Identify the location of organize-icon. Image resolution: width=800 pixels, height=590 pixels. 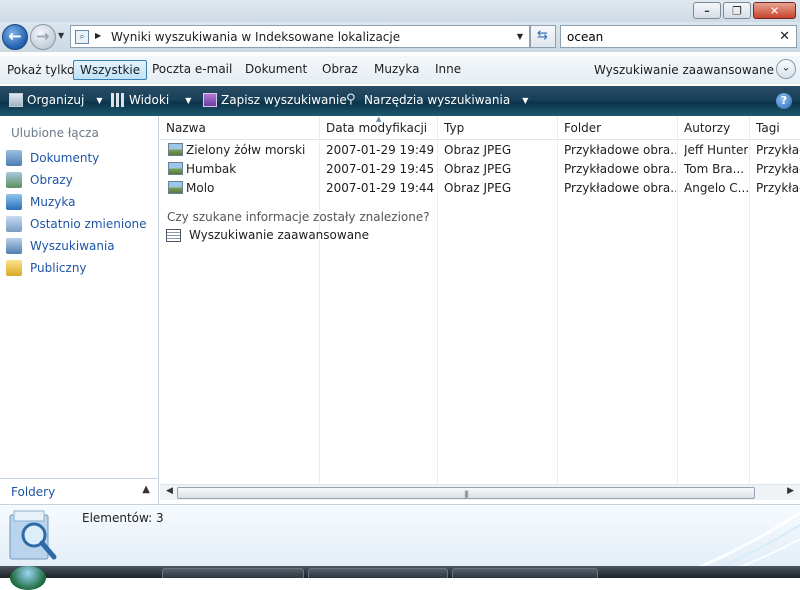
(16, 100).